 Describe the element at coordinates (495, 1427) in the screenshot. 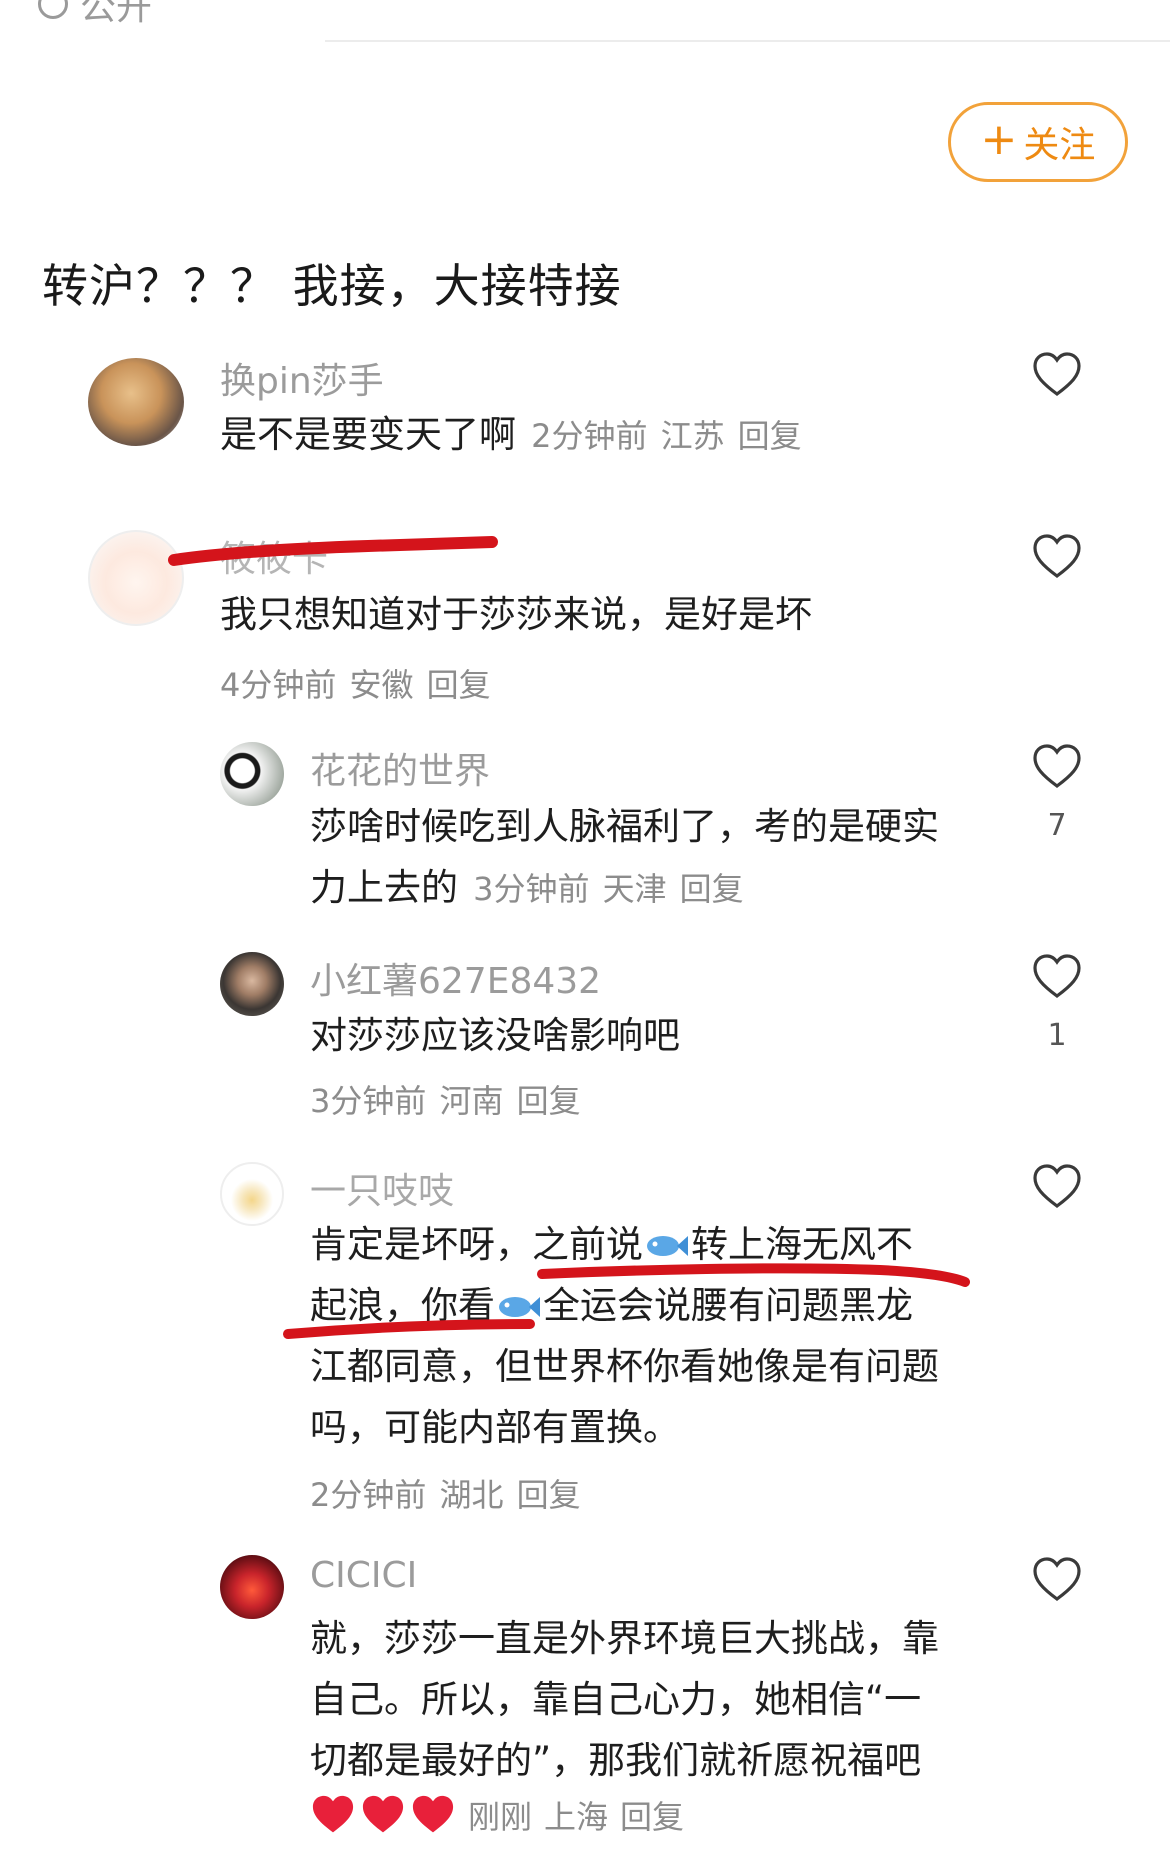

I see `reply-text-line: 吗，可能内部有置换。` at that location.